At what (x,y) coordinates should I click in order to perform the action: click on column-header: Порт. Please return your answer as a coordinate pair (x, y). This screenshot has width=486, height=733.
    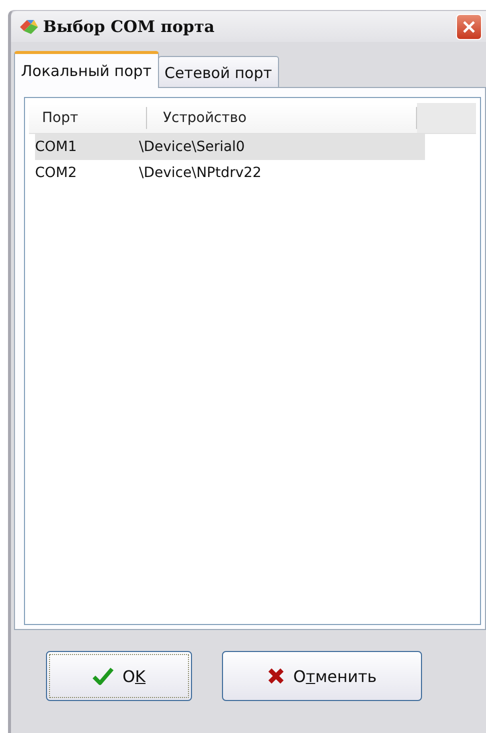
    Looking at the image, I should click on (88, 118).